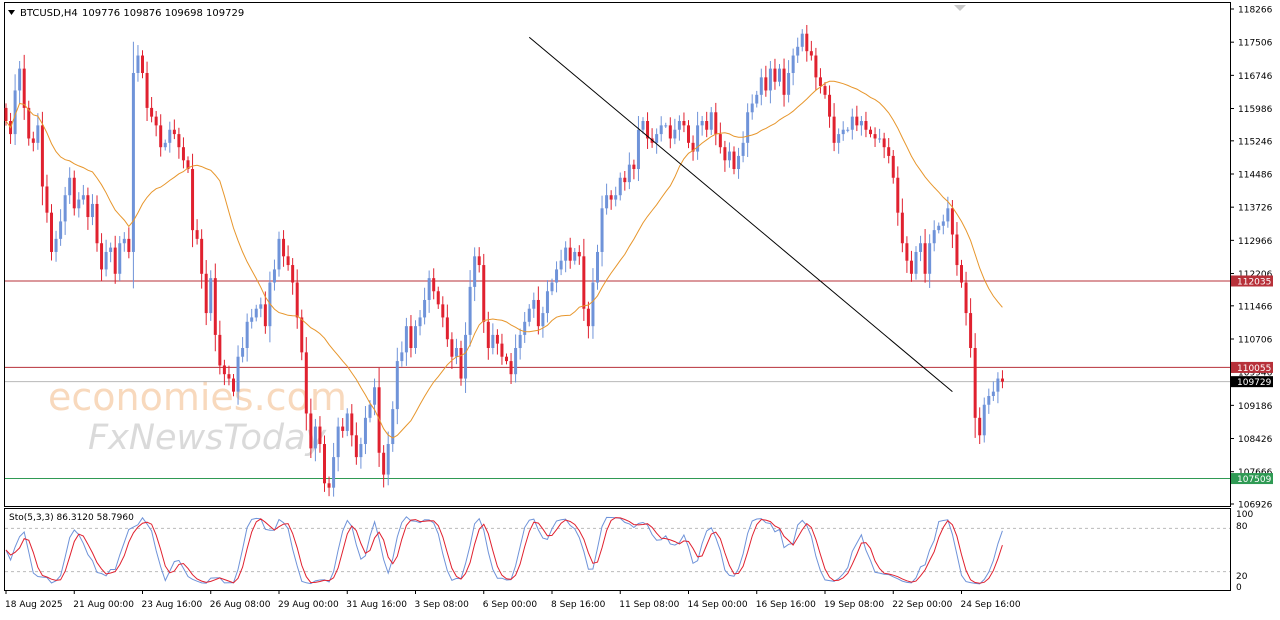 Image resolution: width=1280 pixels, height=620 pixels. What do you see at coordinates (1242, 527) in the screenshot?
I see `stoch-level-80: 80` at bounding box center [1242, 527].